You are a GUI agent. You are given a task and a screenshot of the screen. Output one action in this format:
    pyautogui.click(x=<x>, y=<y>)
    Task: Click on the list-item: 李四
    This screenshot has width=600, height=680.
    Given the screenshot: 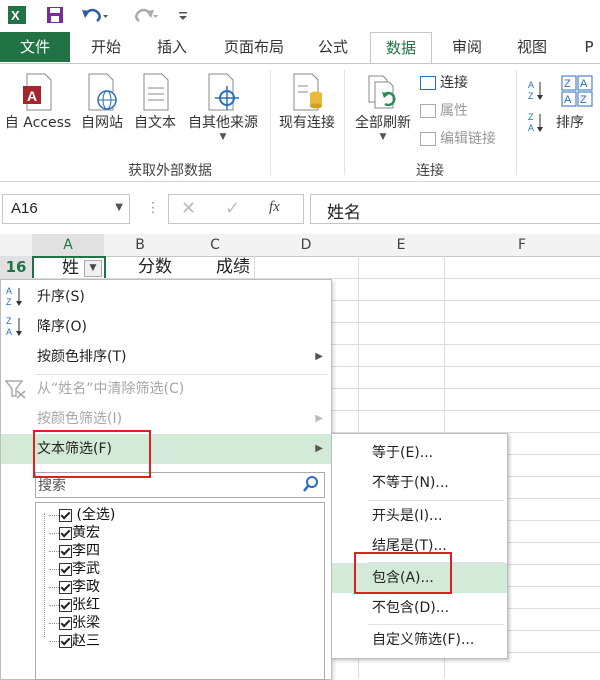 What is the action you would take?
    pyautogui.click(x=74, y=551)
    